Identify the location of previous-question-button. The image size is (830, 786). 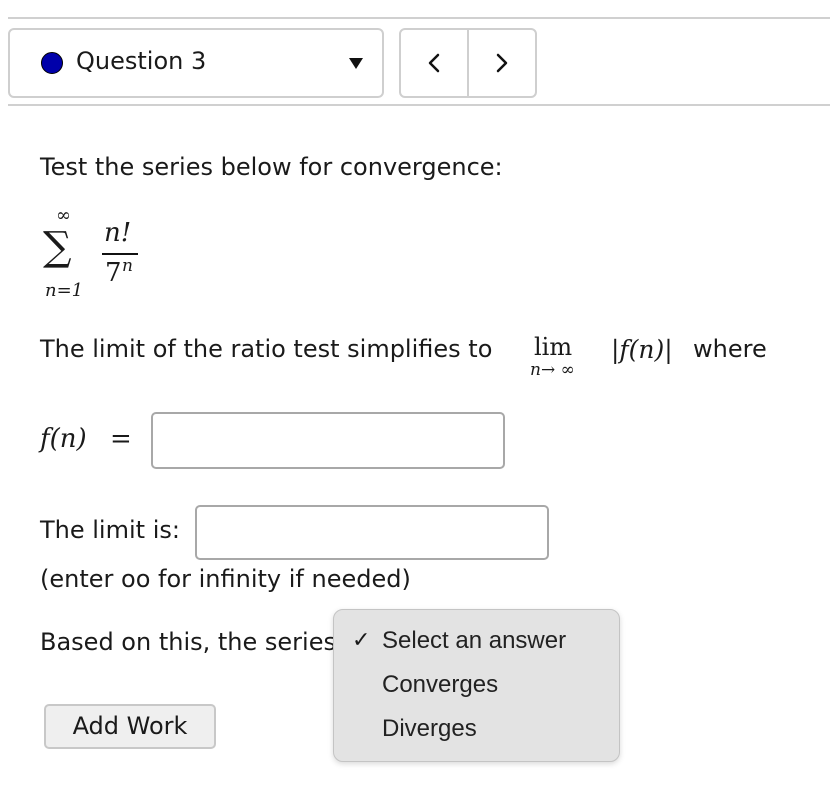
(434, 63).